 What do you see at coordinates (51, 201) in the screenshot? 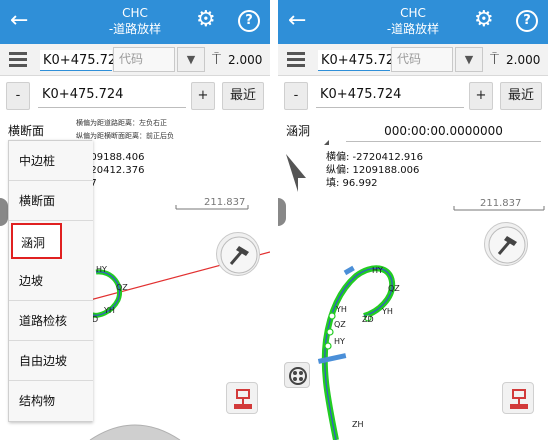
I see `menu-item-cross-section: 横断面` at bounding box center [51, 201].